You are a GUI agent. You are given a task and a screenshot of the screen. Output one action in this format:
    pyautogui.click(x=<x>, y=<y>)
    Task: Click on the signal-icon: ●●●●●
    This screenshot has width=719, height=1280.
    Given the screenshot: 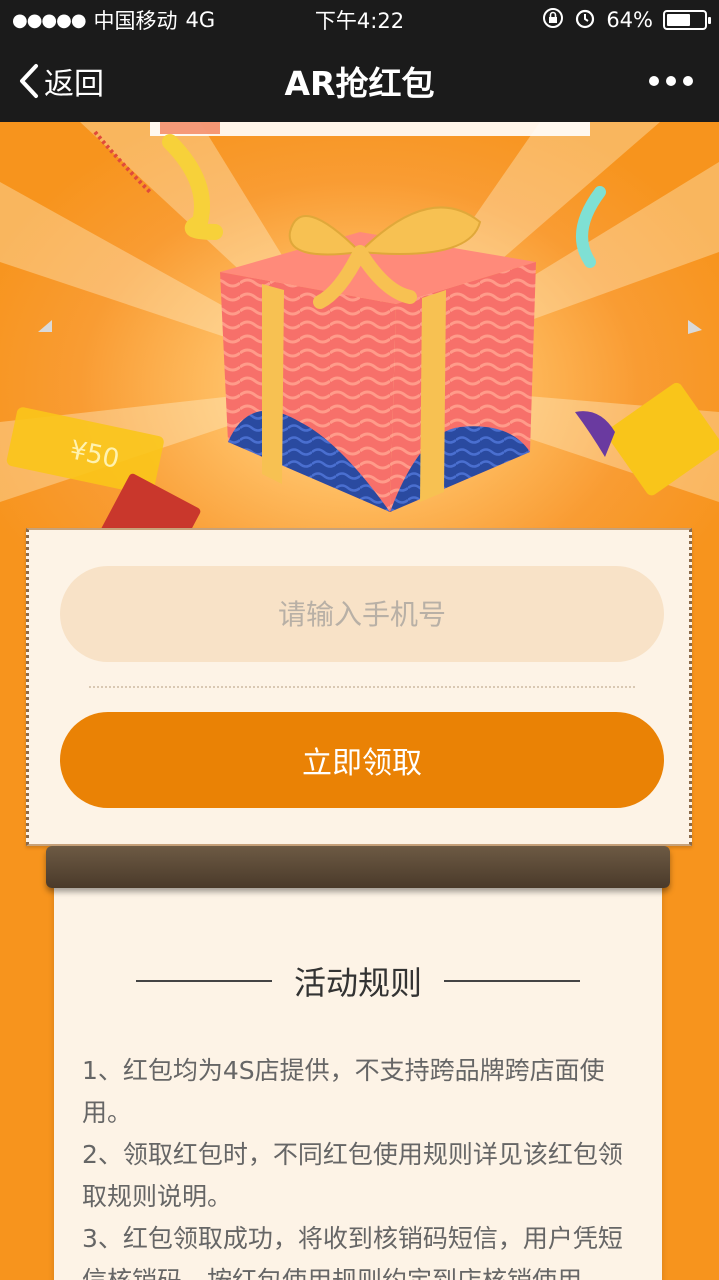 What is the action you would take?
    pyautogui.click(x=49, y=20)
    